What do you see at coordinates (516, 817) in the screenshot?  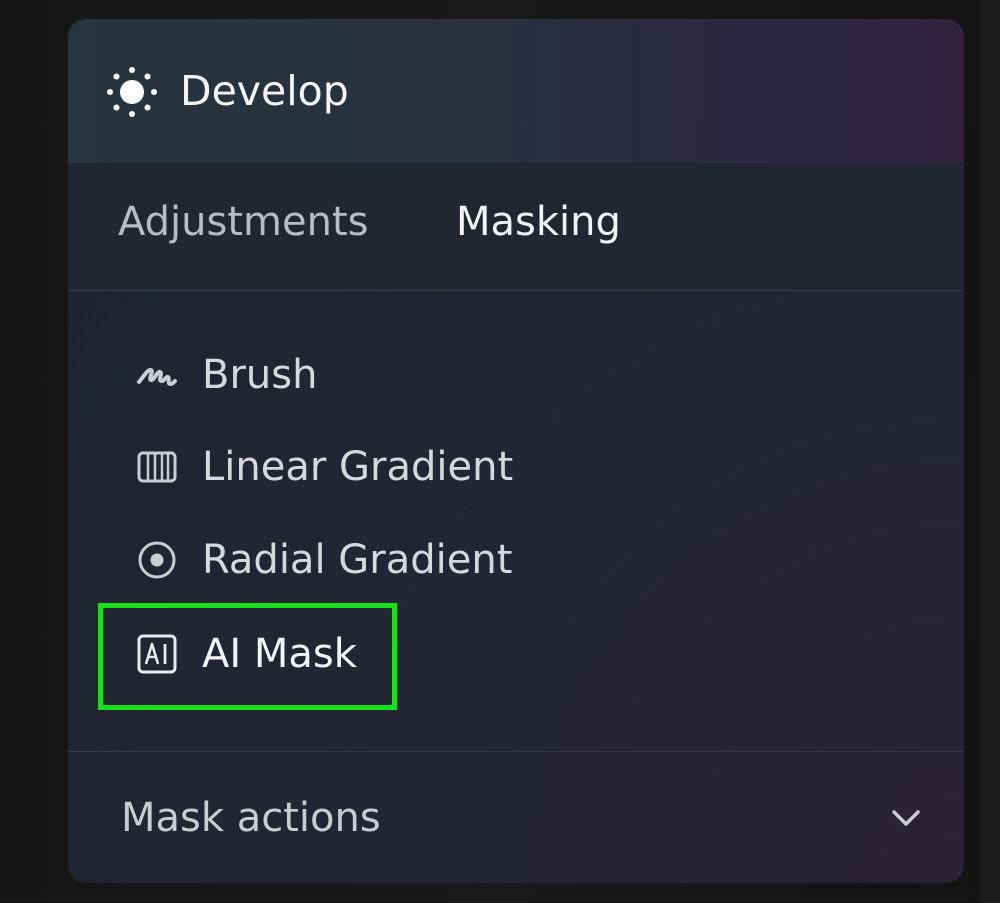 I see `mask-actions-dropdown: Mask actions` at bounding box center [516, 817].